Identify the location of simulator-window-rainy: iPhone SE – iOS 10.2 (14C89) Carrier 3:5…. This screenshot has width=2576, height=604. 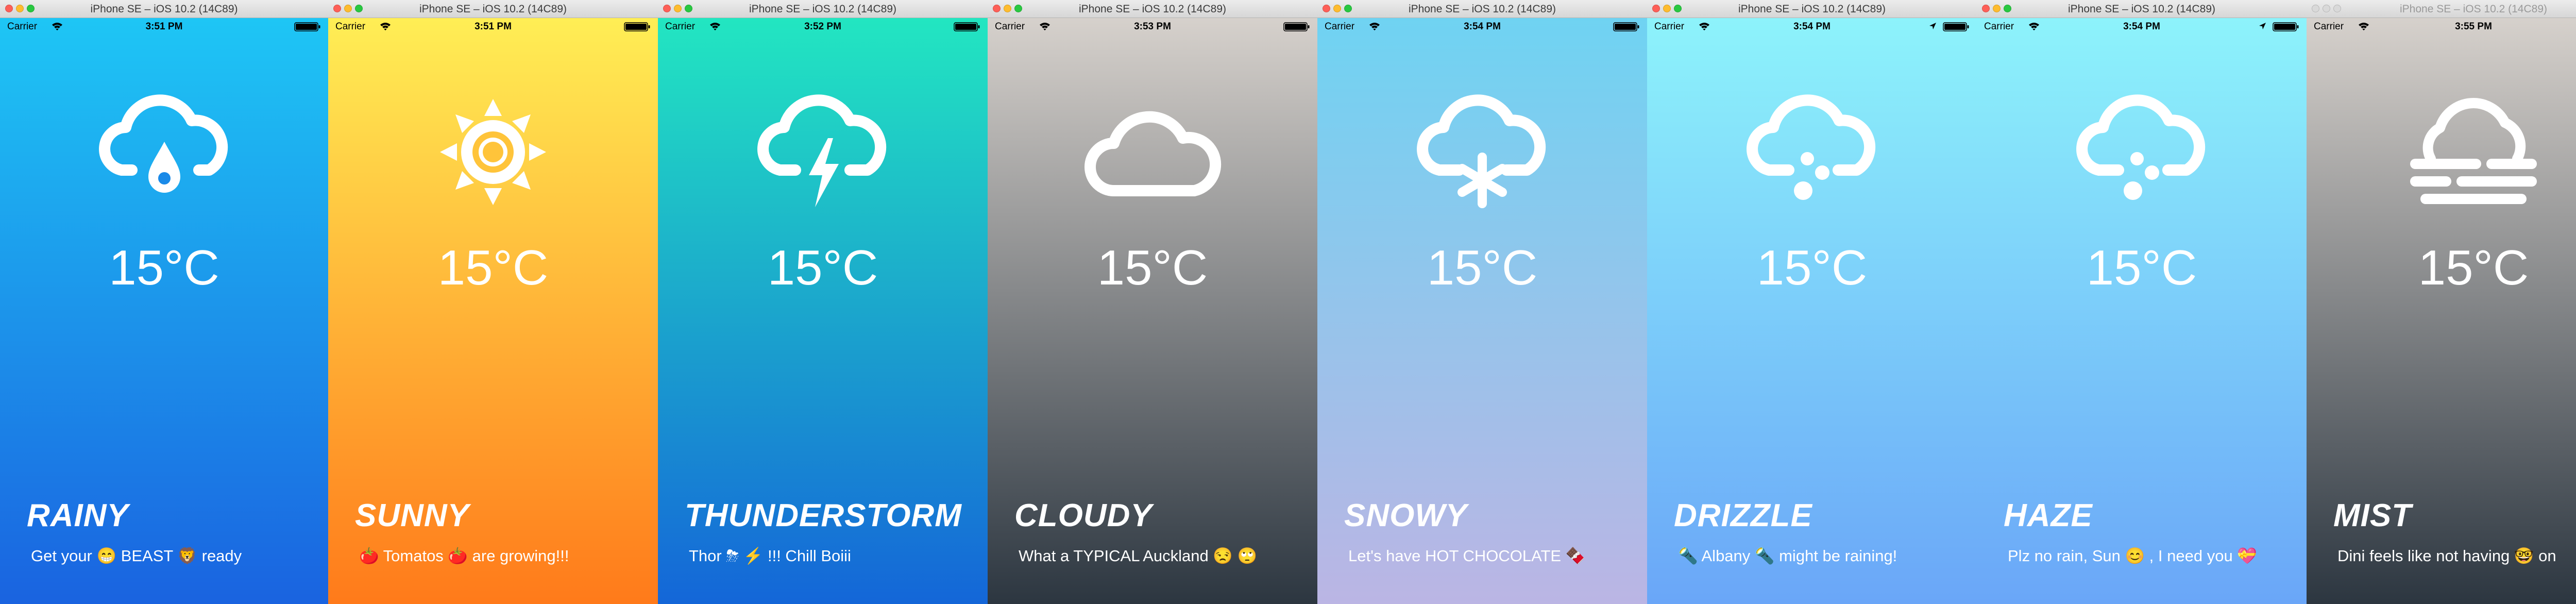
(164, 302).